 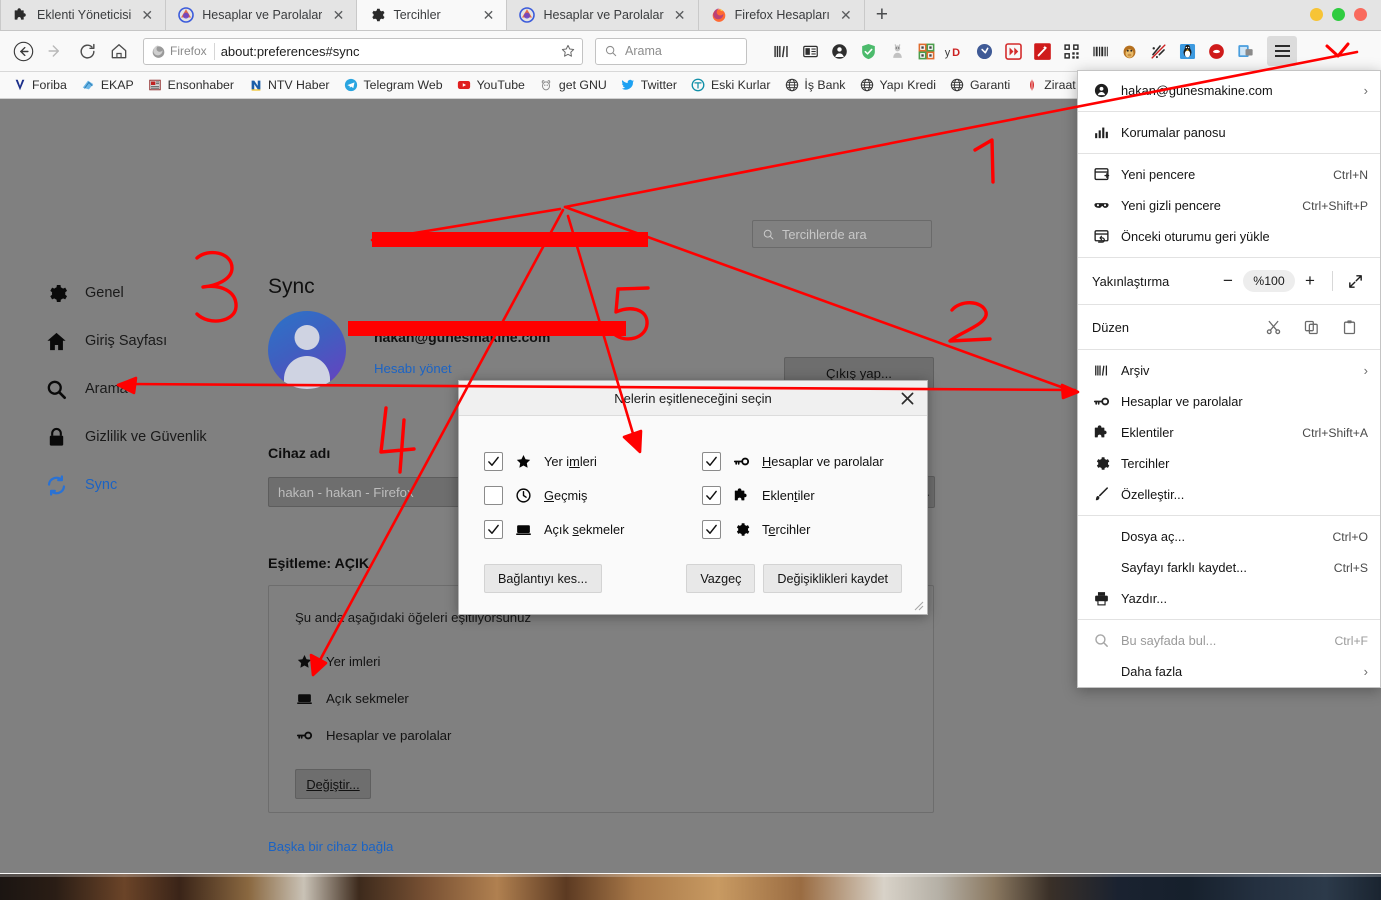 I want to click on pocket-icon, so click(x=984, y=51).